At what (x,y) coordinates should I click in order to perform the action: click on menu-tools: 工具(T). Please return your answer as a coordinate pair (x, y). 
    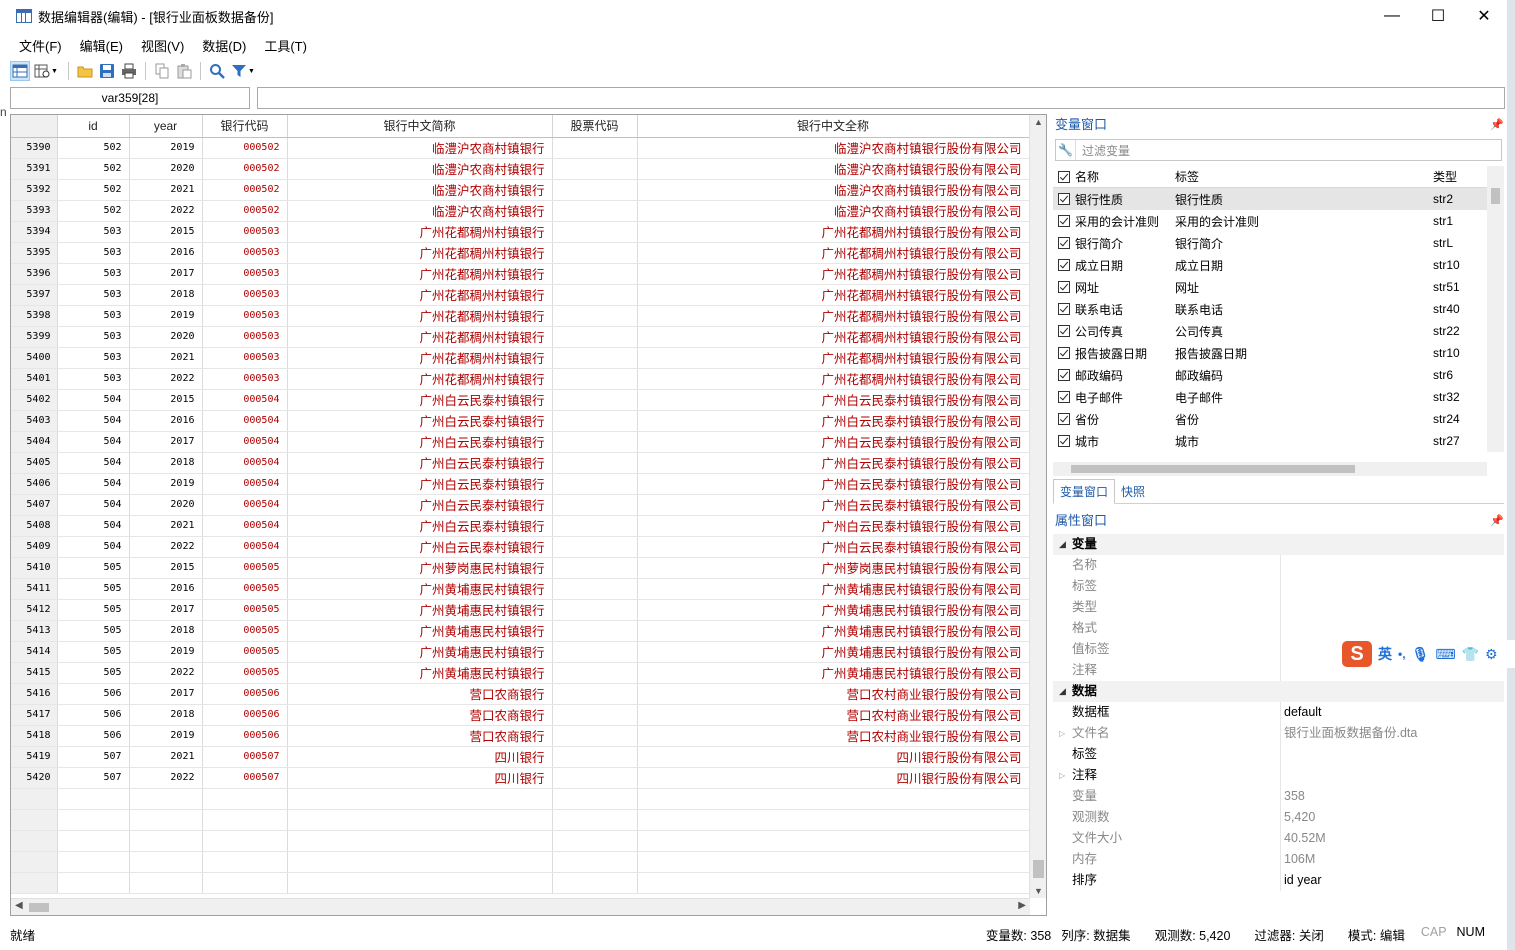
    Looking at the image, I should click on (285, 45).